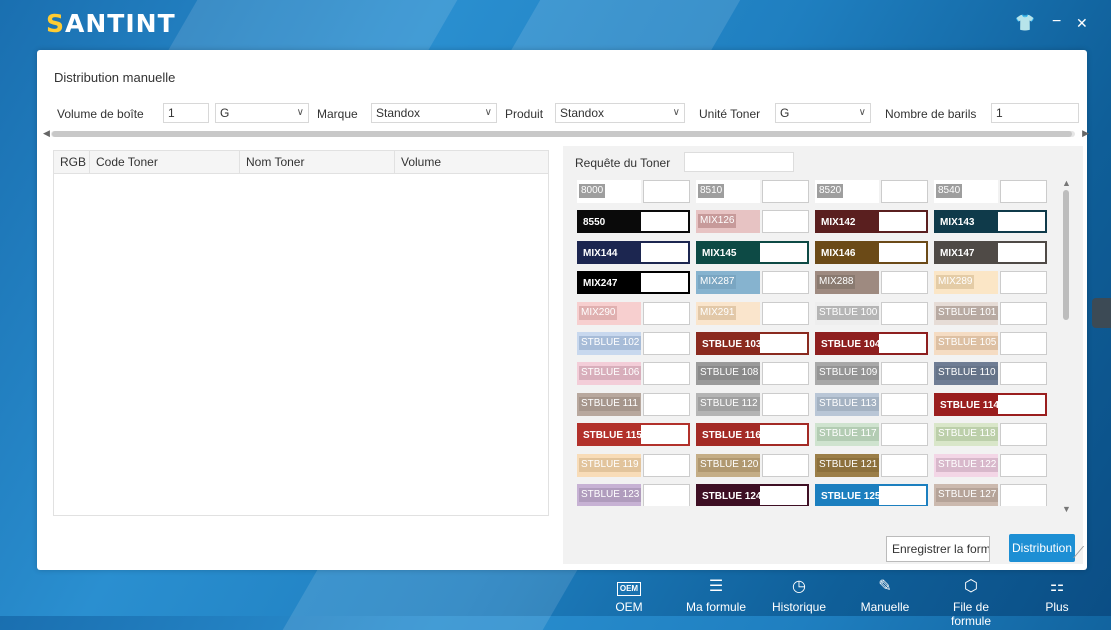 The width and height of the screenshot is (1111, 630). What do you see at coordinates (1066, 255) in the screenshot?
I see `scroll-thumb` at bounding box center [1066, 255].